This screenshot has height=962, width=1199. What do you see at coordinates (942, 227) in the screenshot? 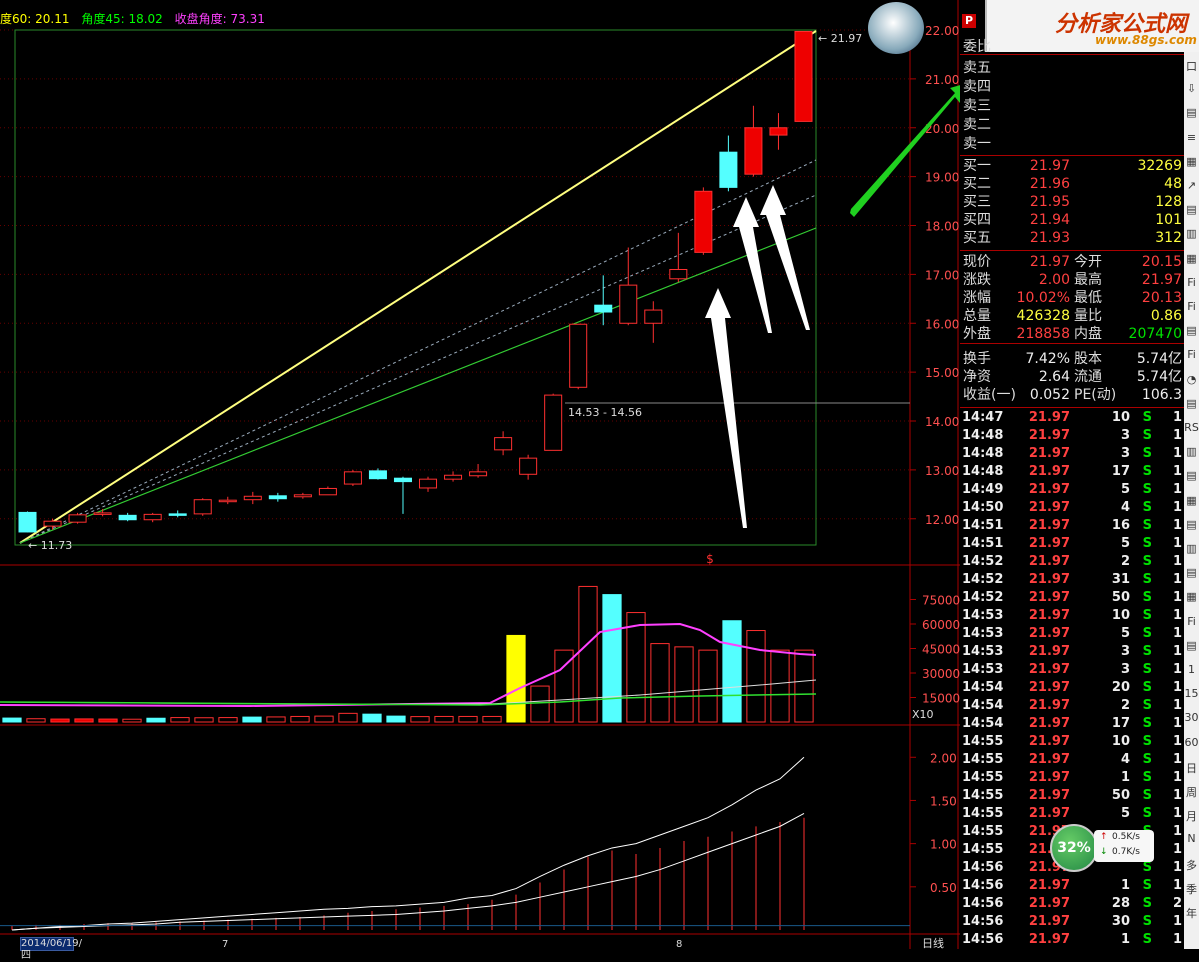
I see `price-axis-label: 18.00` at bounding box center [942, 227].